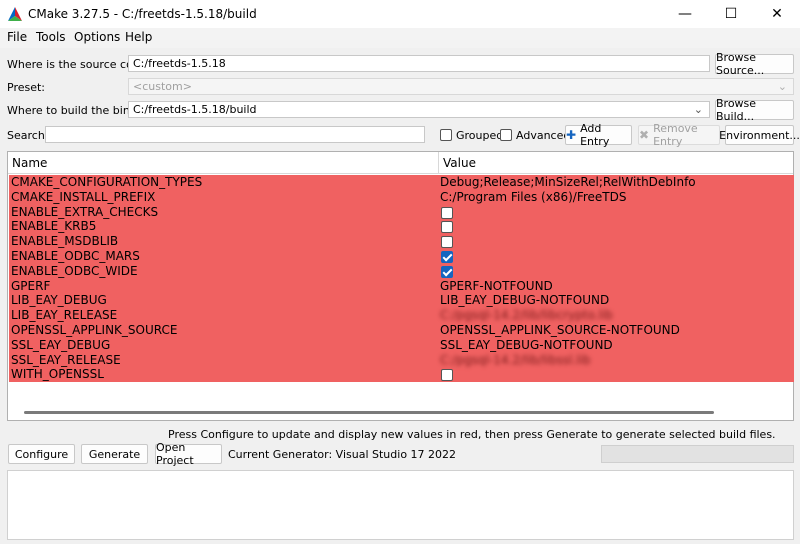 The height and width of the screenshot is (544, 800). I want to click on remove-entry-button: ✖ Remove Entry, so click(679, 135).